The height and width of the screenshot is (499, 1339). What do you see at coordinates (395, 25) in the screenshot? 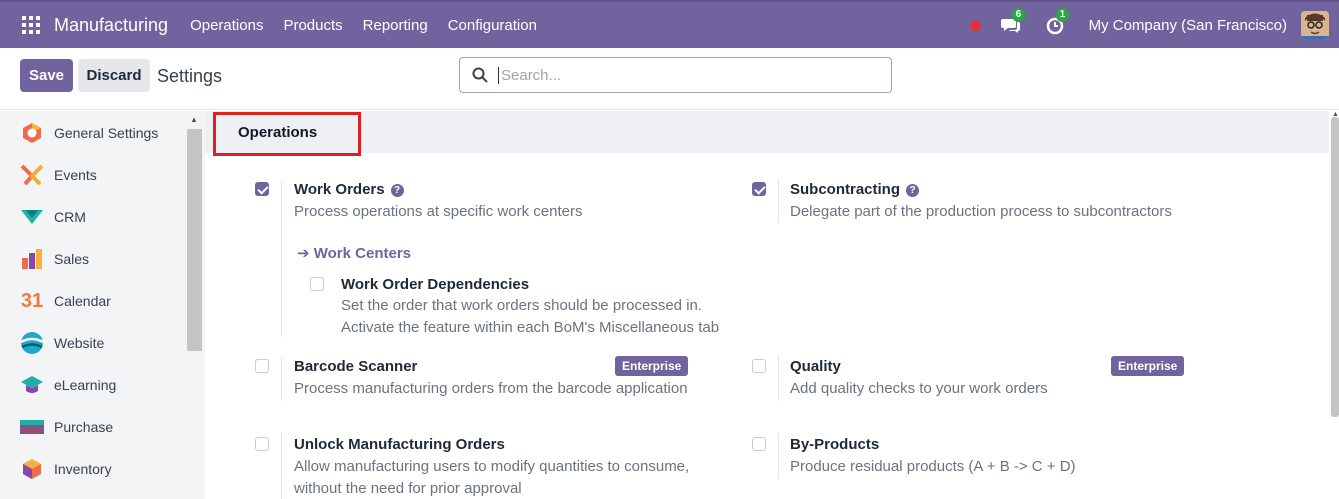
I see `menu-reporting: Reporting` at bounding box center [395, 25].